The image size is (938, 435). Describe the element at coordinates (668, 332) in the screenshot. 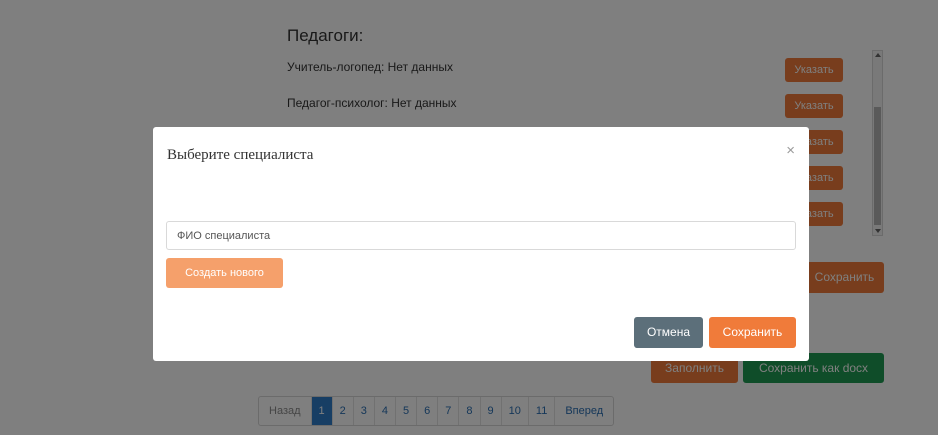

I see `cancel-button: Отмена` at that location.